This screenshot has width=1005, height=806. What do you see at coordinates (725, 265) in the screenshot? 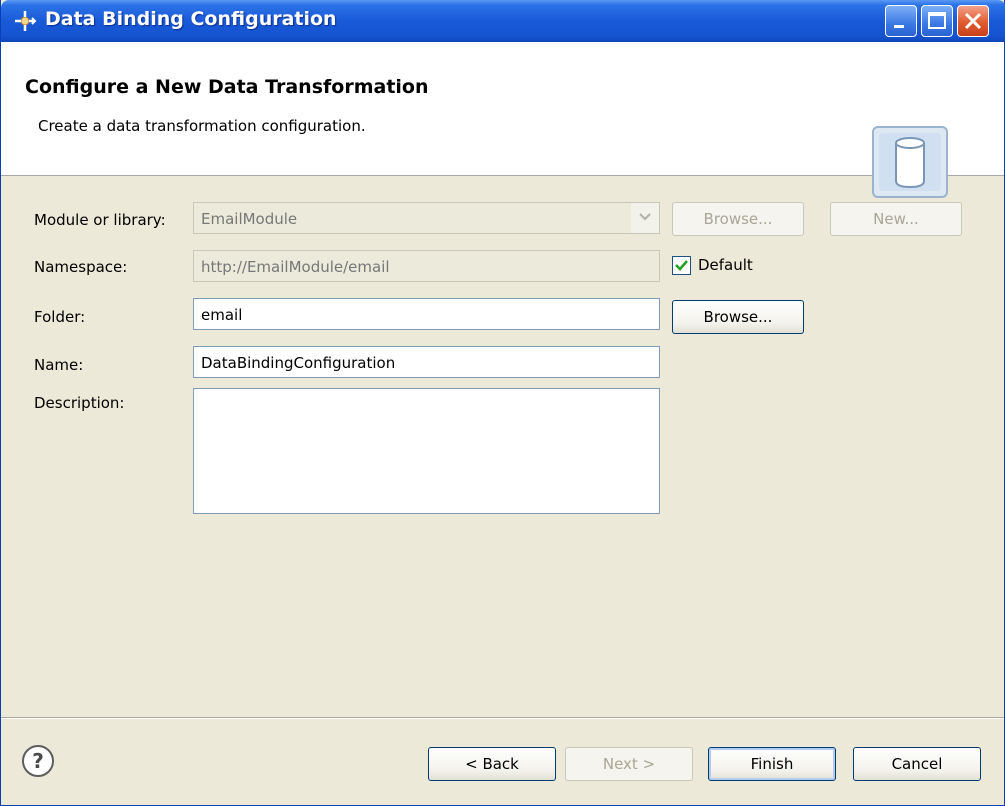
I see `default-checkbox-label: Default` at bounding box center [725, 265].